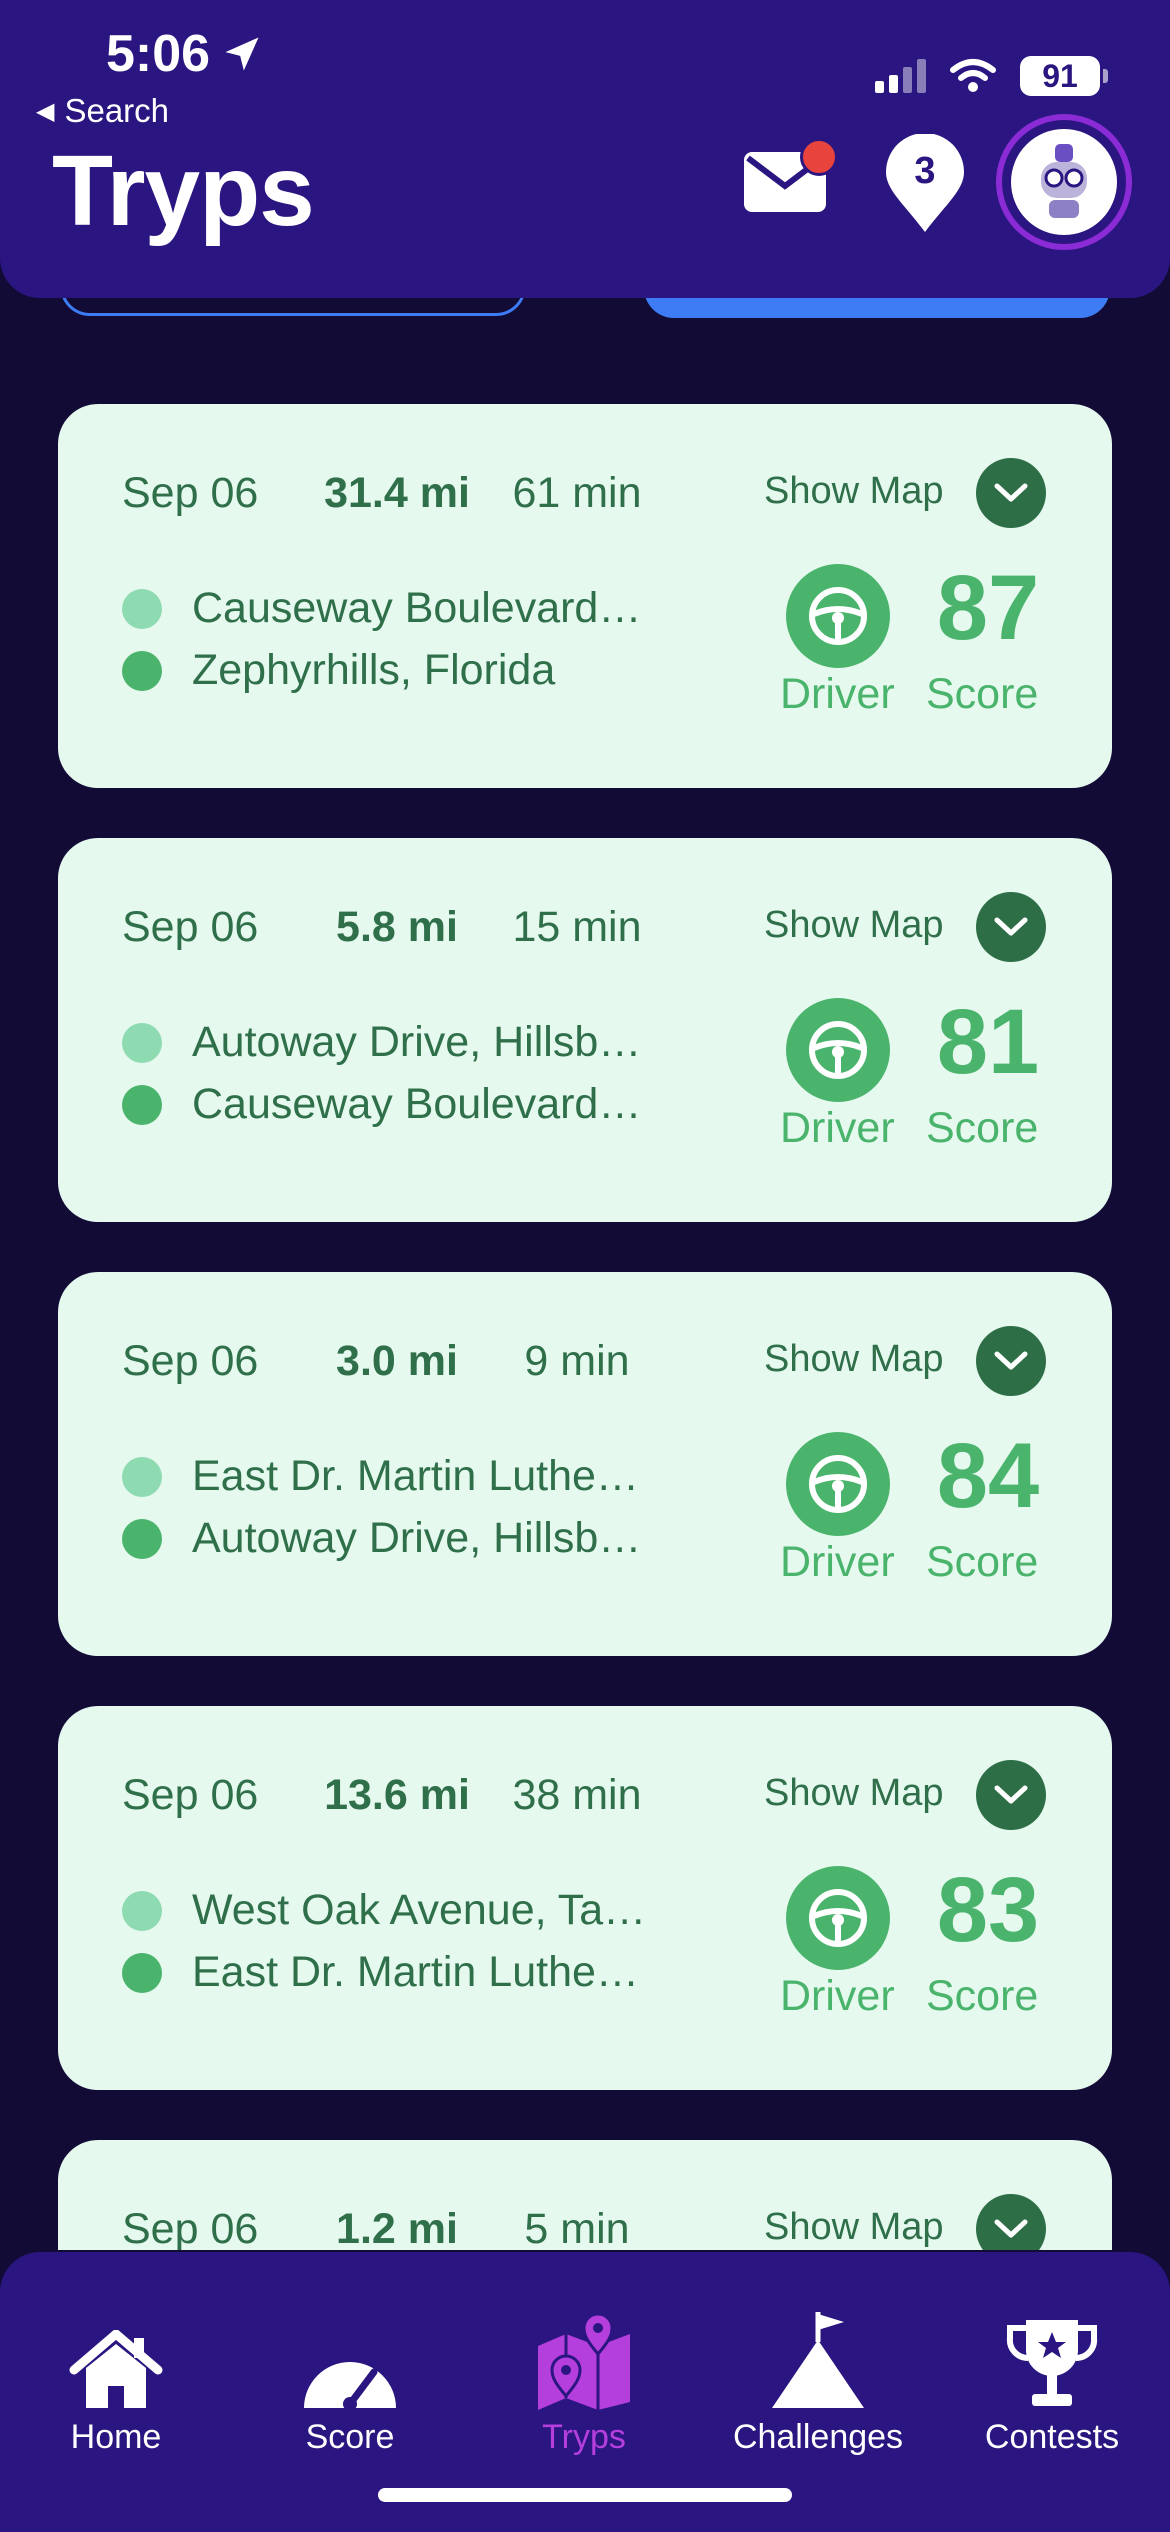  Describe the element at coordinates (577, 2227) in the screenshot. I see `trip-duration: 5 min` at that location.